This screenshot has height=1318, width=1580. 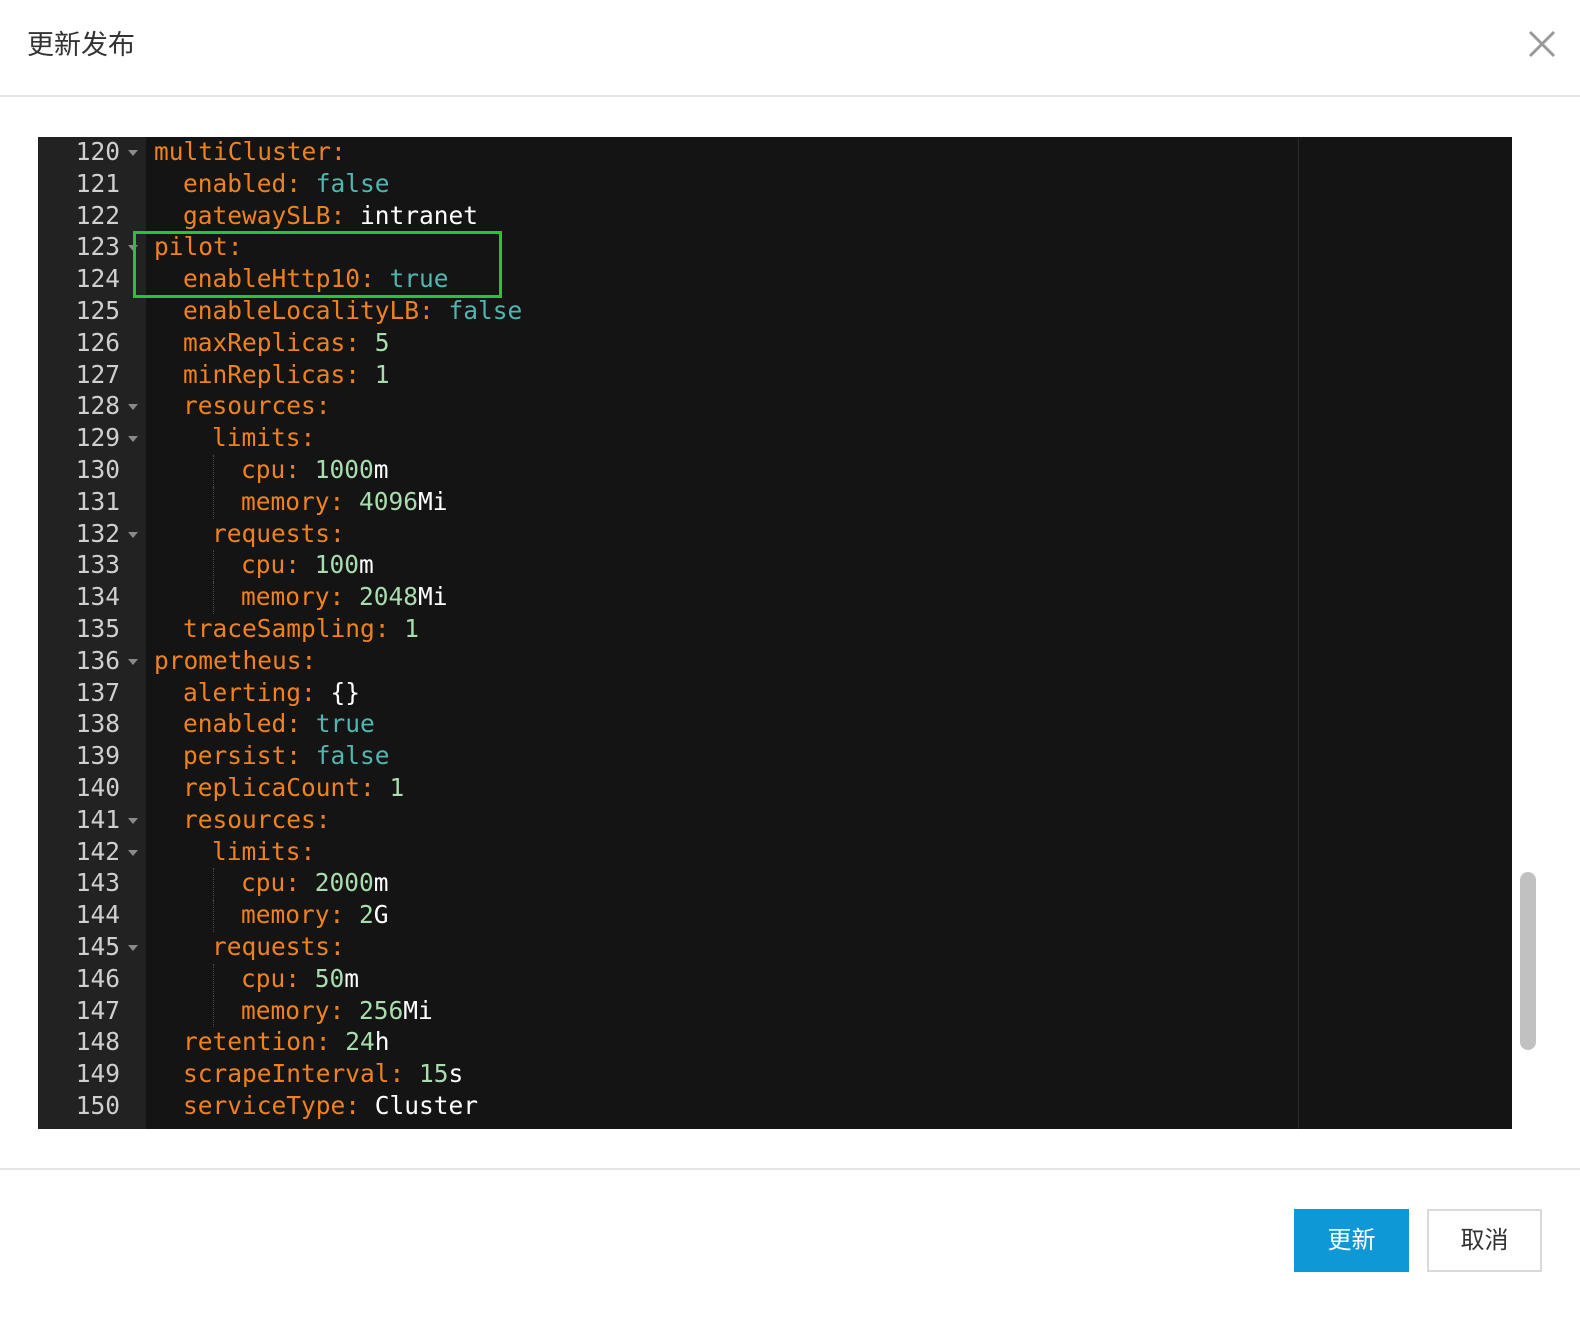 I want to click on code-line: 143 cpu: 2000m, so click(x=775, y=884).